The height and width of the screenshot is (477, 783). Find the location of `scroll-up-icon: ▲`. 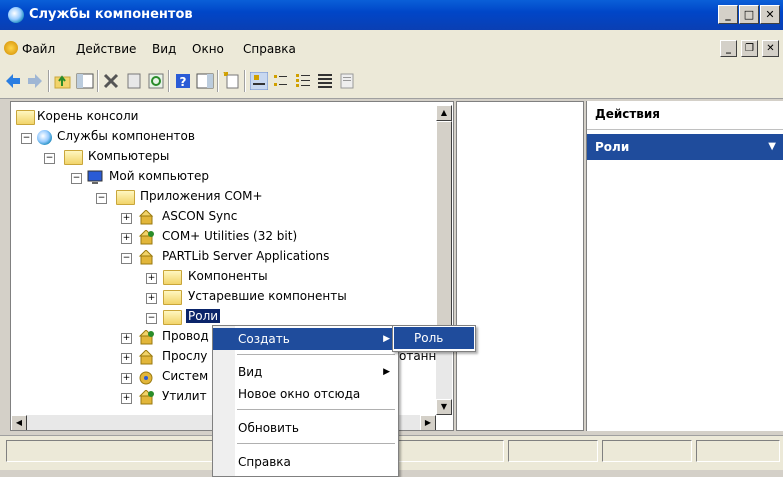

scroll-up-icon: ▲ is located at coordinates (444, 113).